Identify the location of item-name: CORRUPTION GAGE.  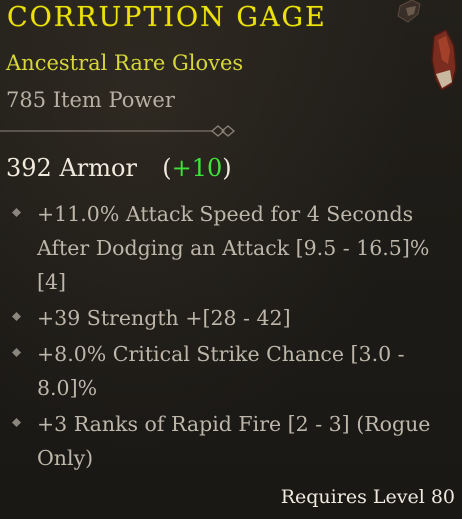
(167, 17).